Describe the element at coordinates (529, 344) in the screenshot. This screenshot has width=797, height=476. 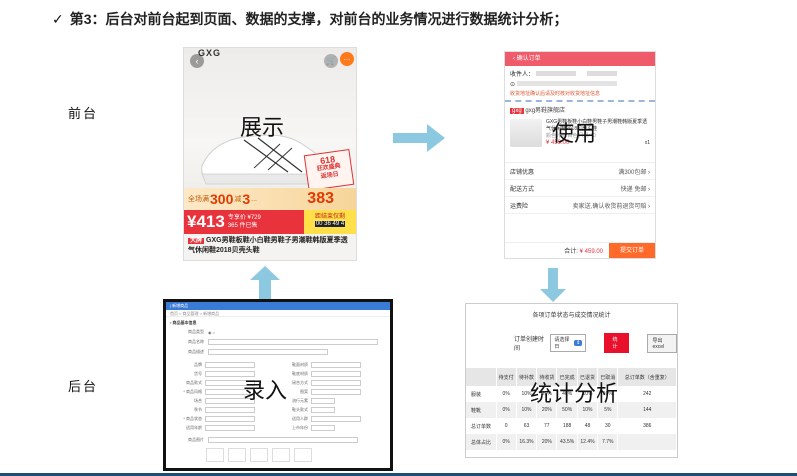
I see `time-label: 订单创建时间` at that location.